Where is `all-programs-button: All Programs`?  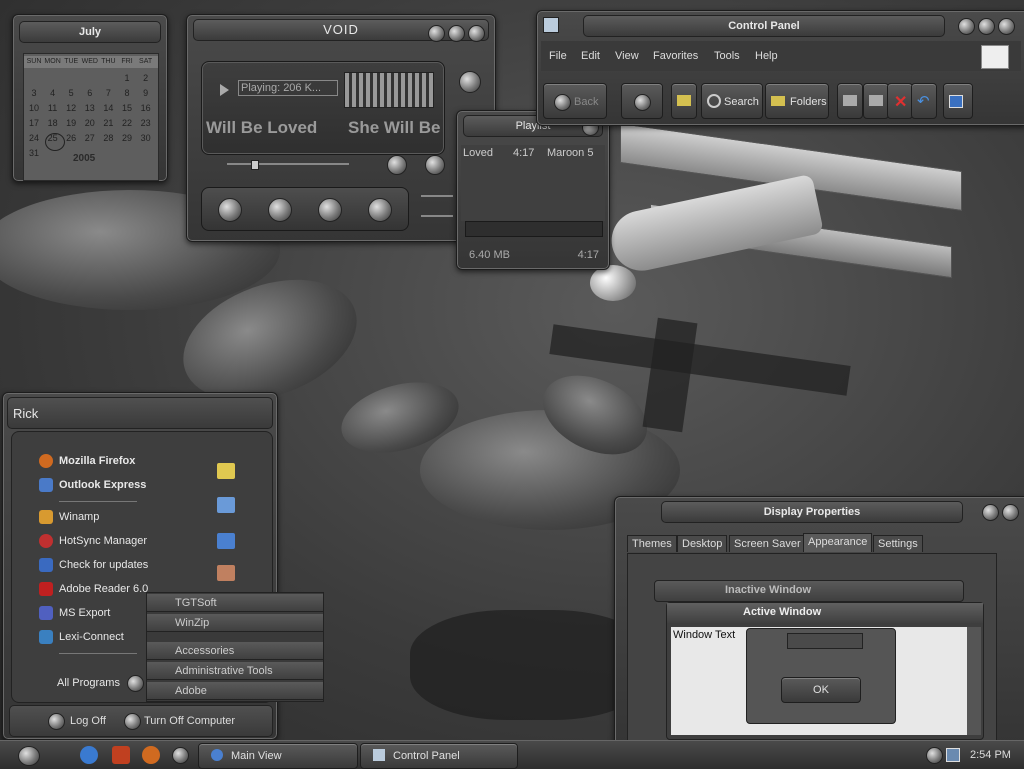
all-programs-button: All Programs is located at coordinates (88, 683).